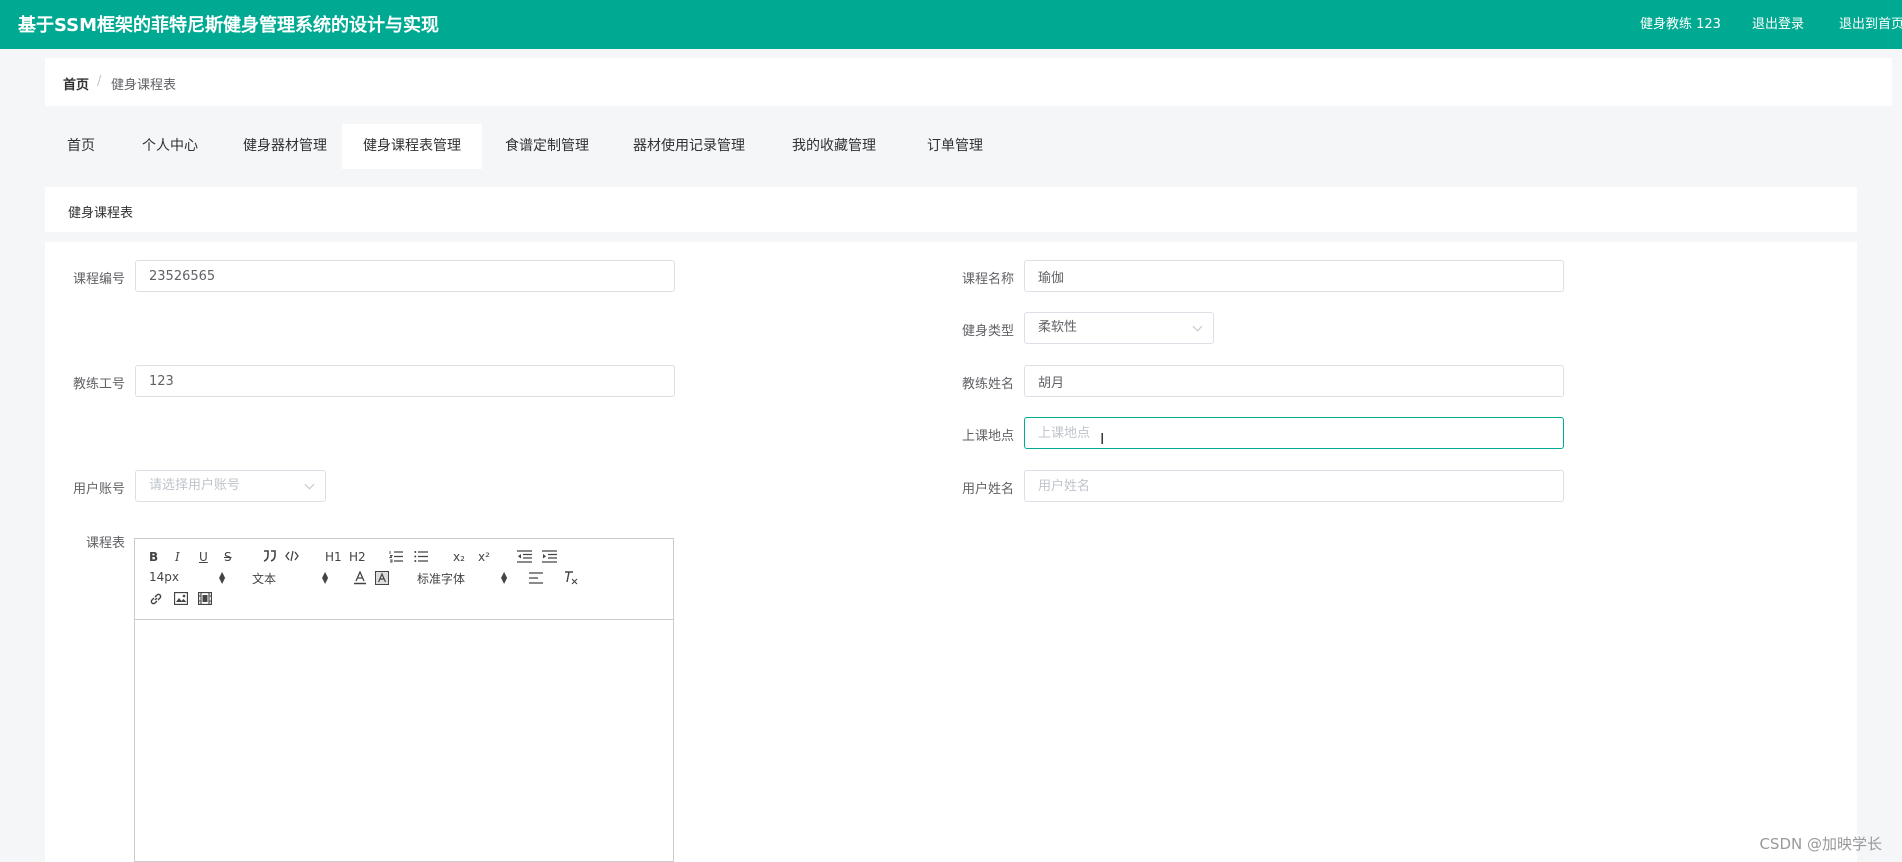 The height and width of the screenshot is (862, 1902). Describe the element at coordinates (689, 146) in the screenshot. I see `tab-equipment-usage-management: 器材使用记录管理` at that location.